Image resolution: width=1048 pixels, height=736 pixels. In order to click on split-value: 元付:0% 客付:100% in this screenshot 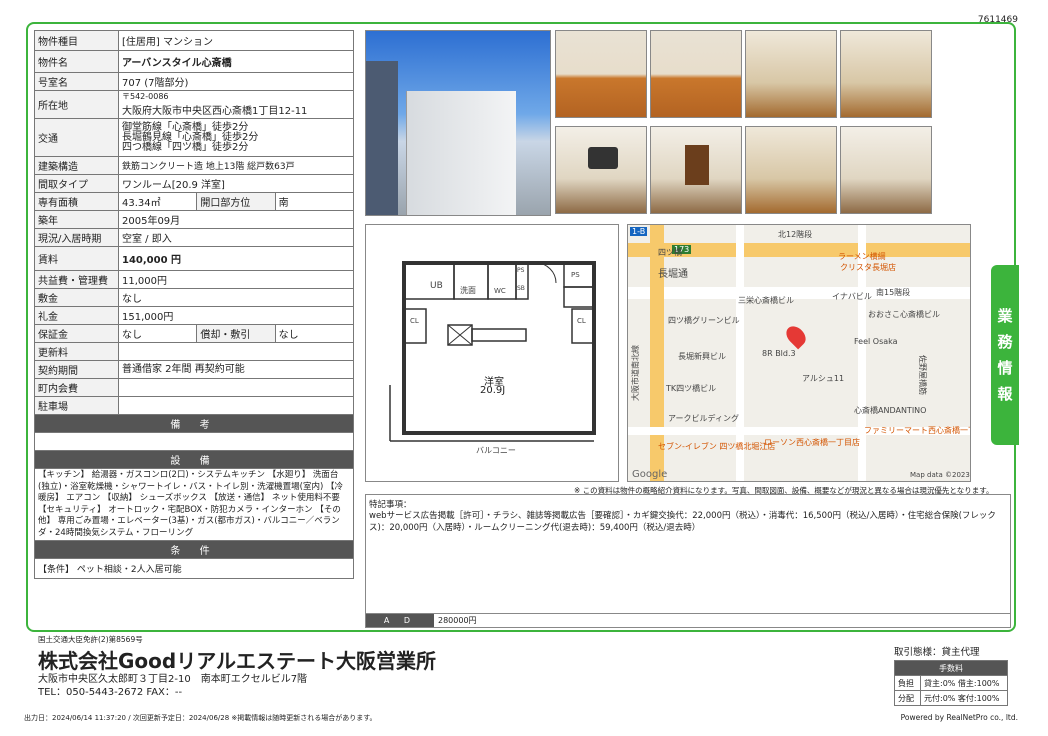, I will do `click(964, 698)`.